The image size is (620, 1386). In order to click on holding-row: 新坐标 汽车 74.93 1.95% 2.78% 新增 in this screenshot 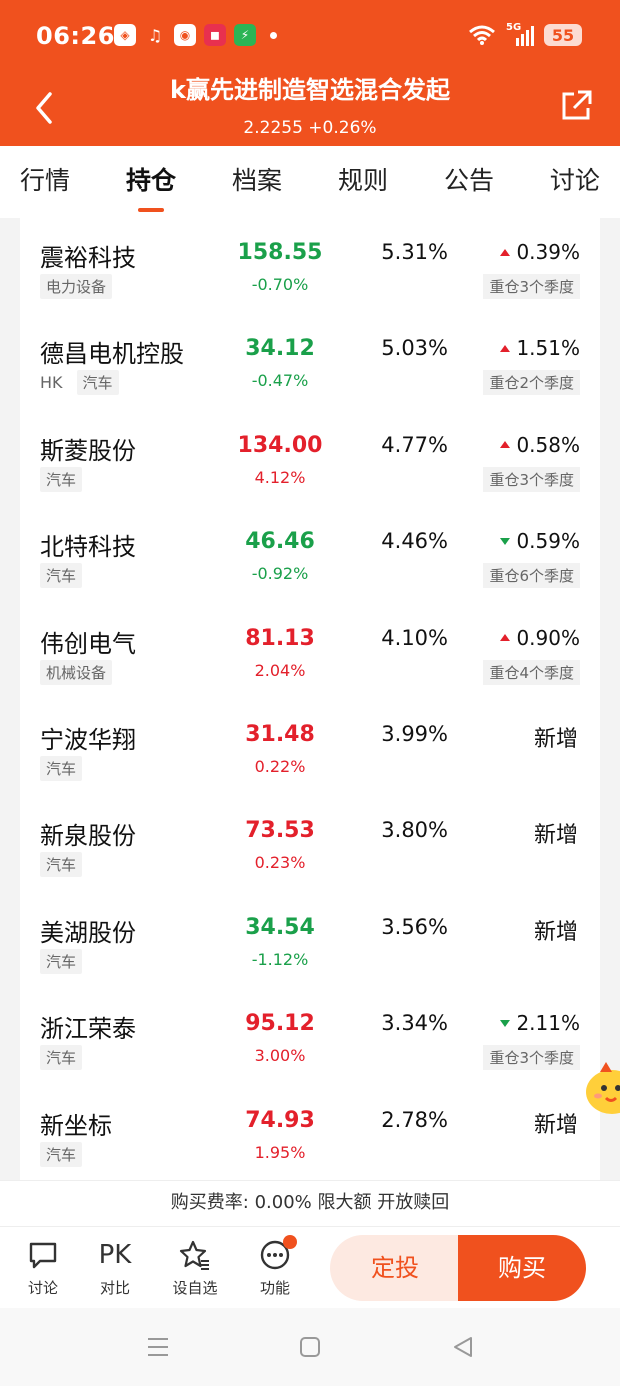, I will do `click(310, 1133)`.